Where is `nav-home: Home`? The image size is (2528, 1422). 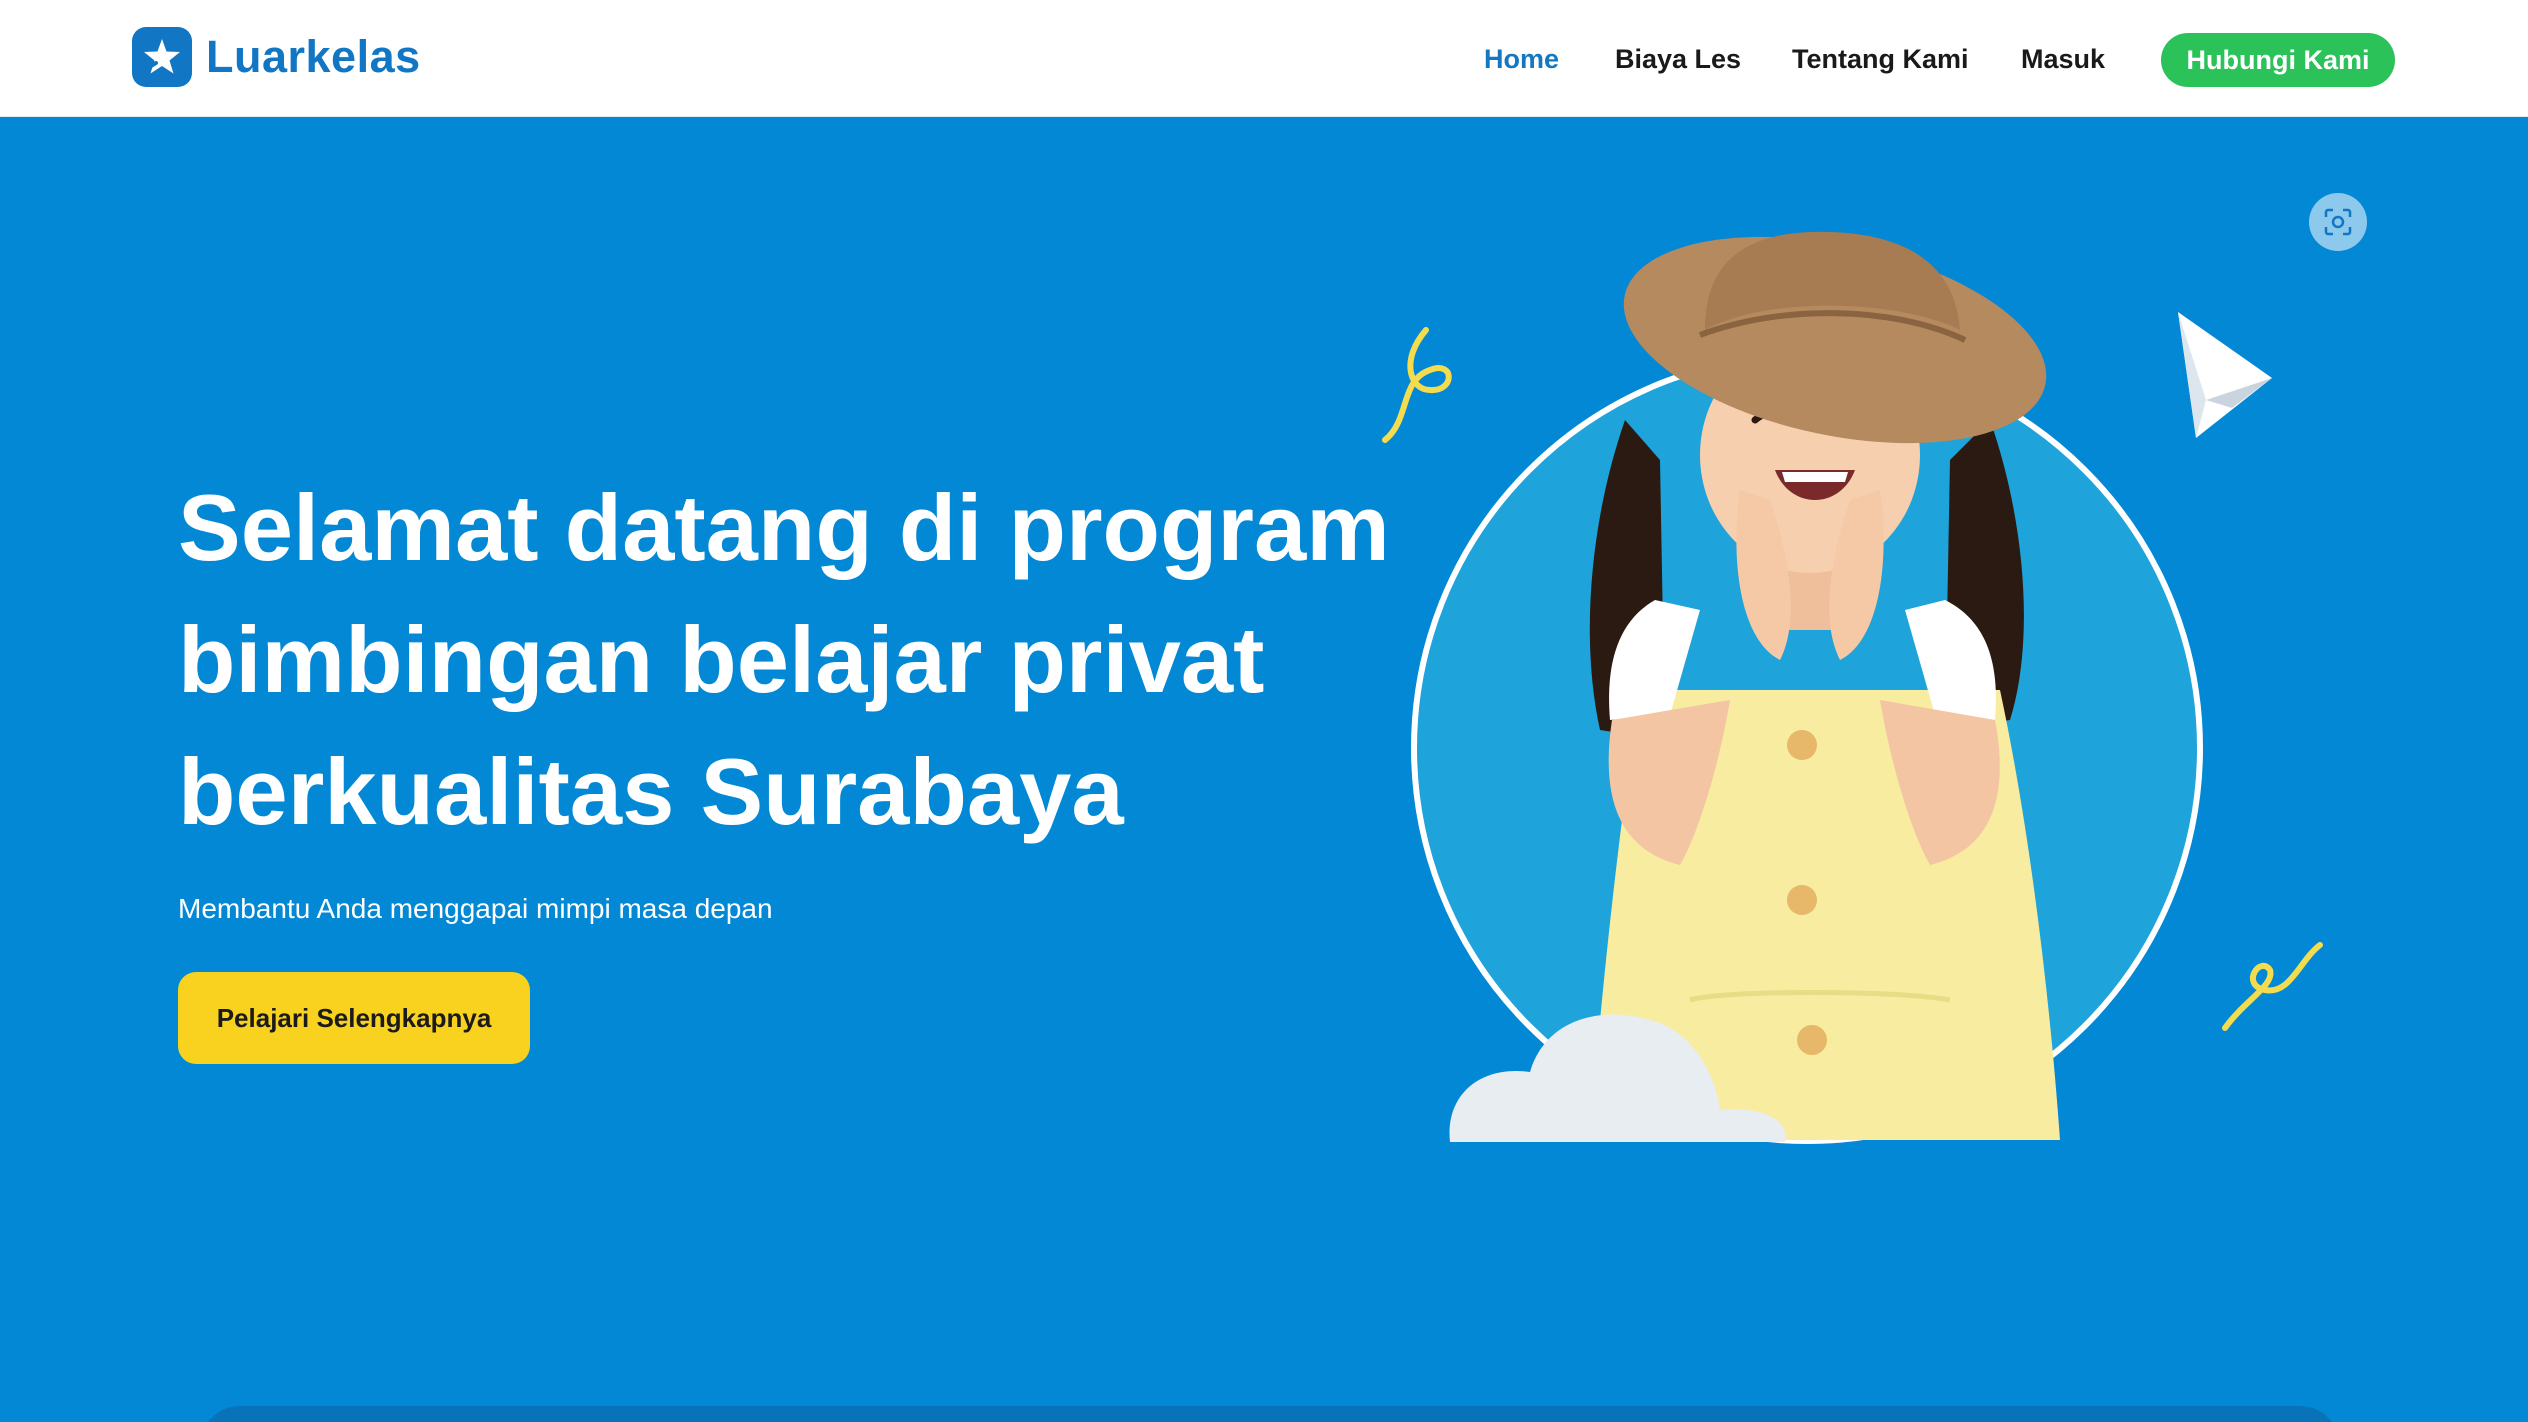
nav-home: Home is located at coordinates (1521, 59).